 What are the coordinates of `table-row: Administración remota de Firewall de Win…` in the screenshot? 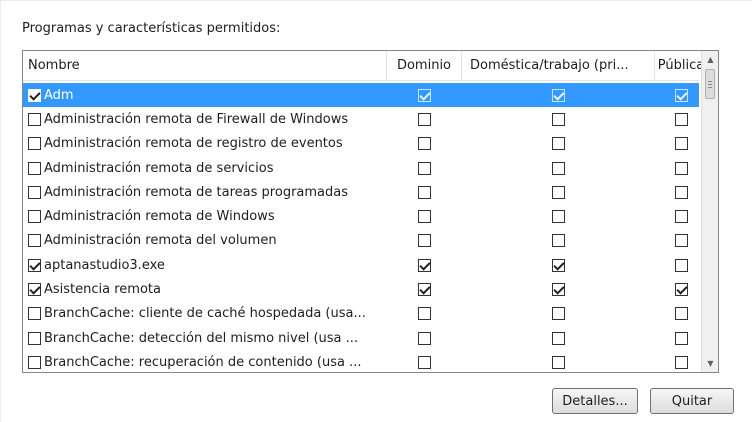 It's located at (361, 119).